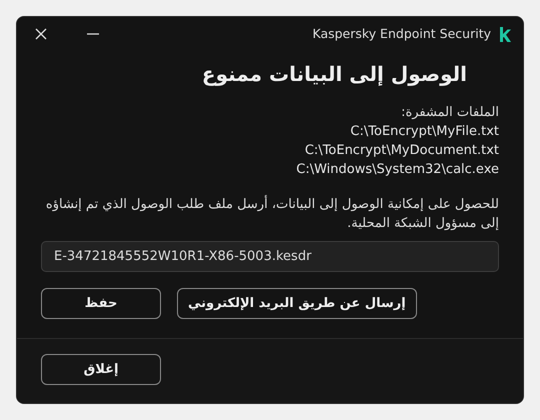 Image resolution: width=540 pixels, height=420 pixels. I want to click on request-file-field: E-34721845552W10R1-X86-5003.kesdr, so click(270, 256).